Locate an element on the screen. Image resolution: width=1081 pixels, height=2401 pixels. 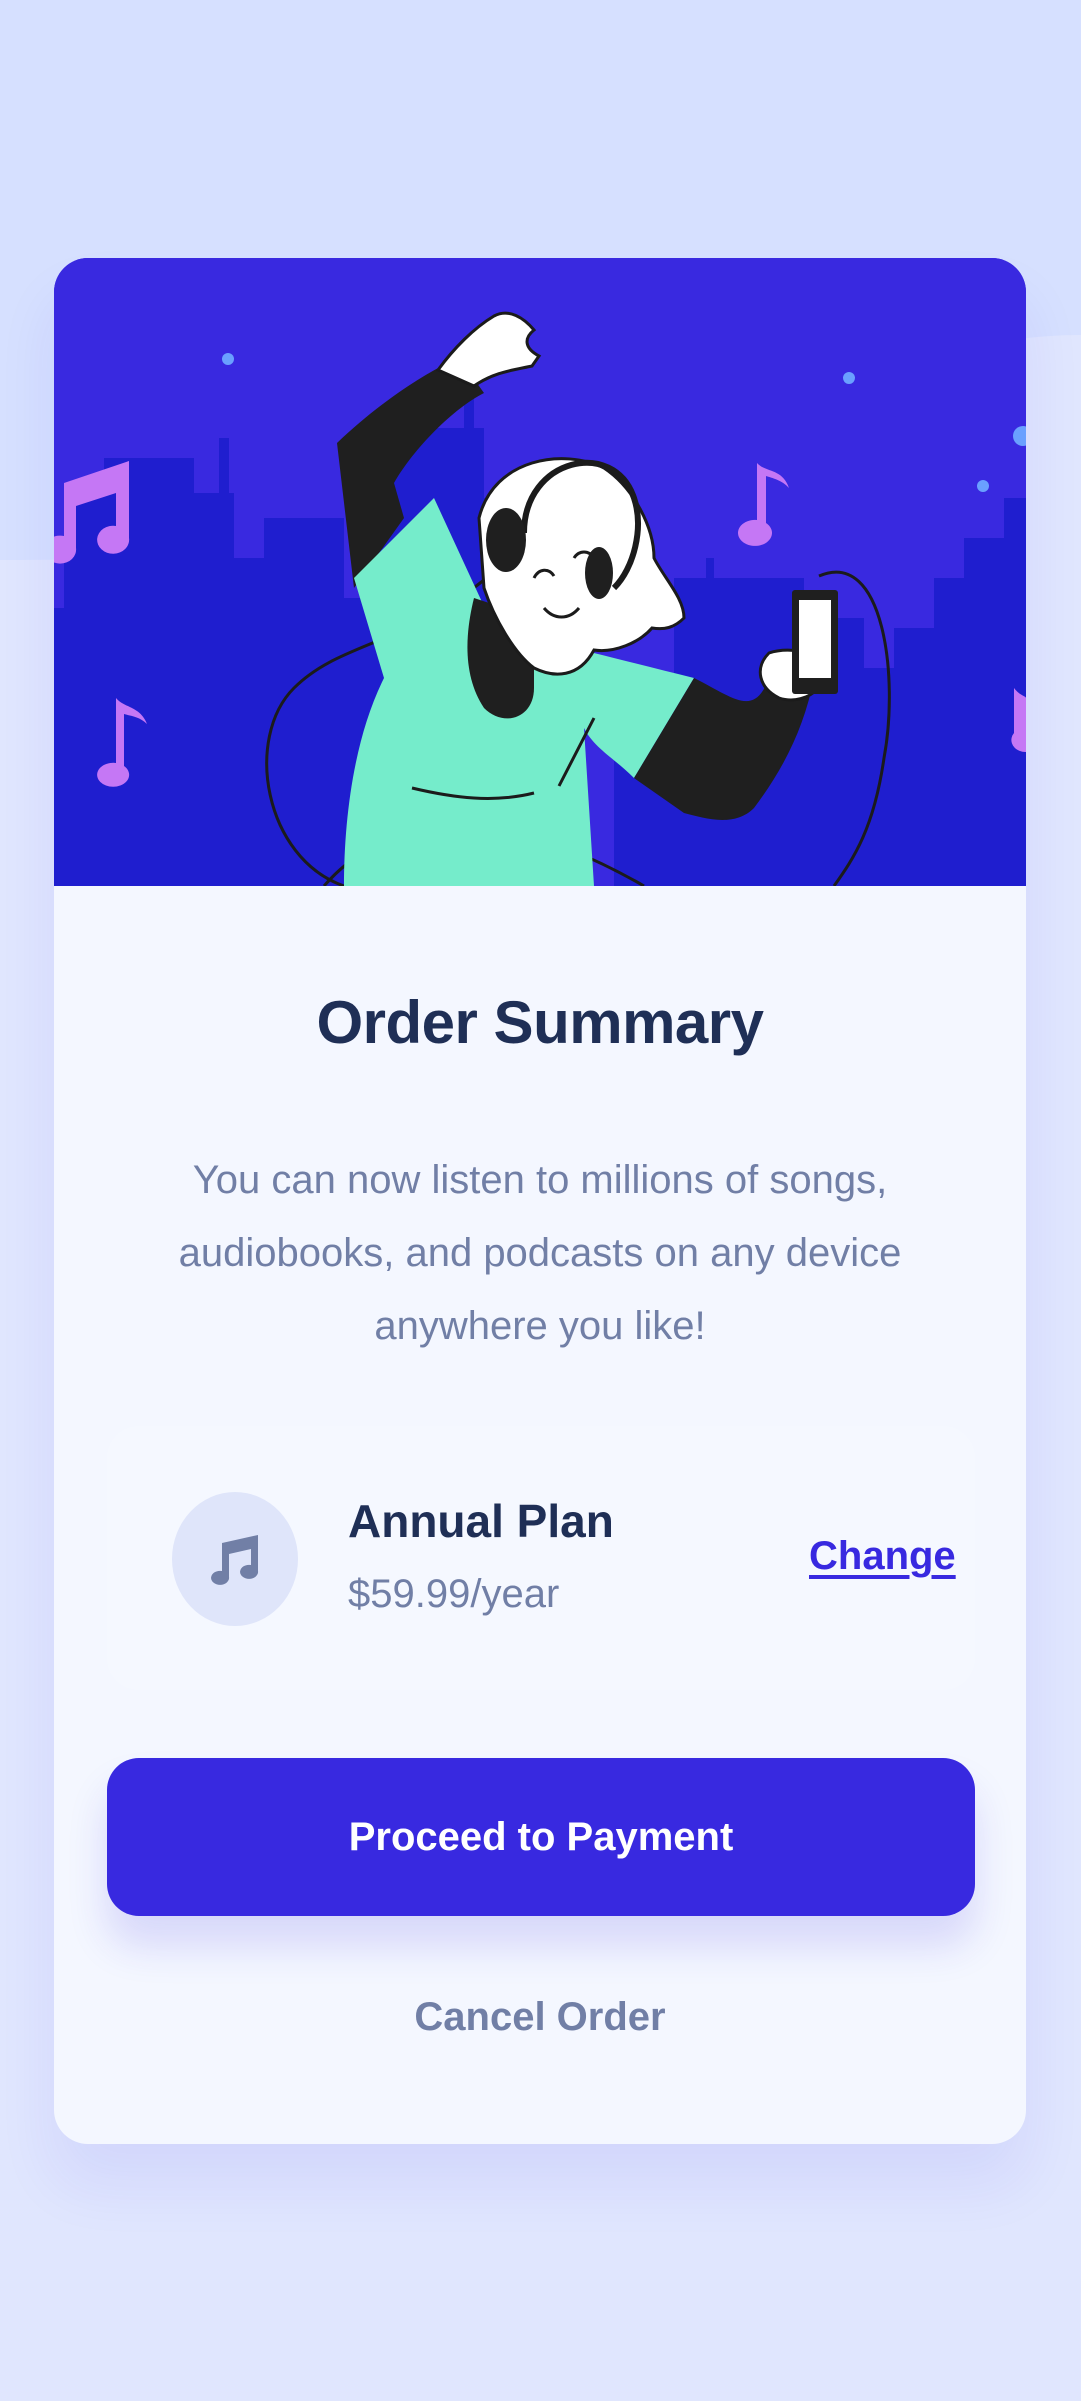
music-note-icon is located at coordinates (235, 1560).